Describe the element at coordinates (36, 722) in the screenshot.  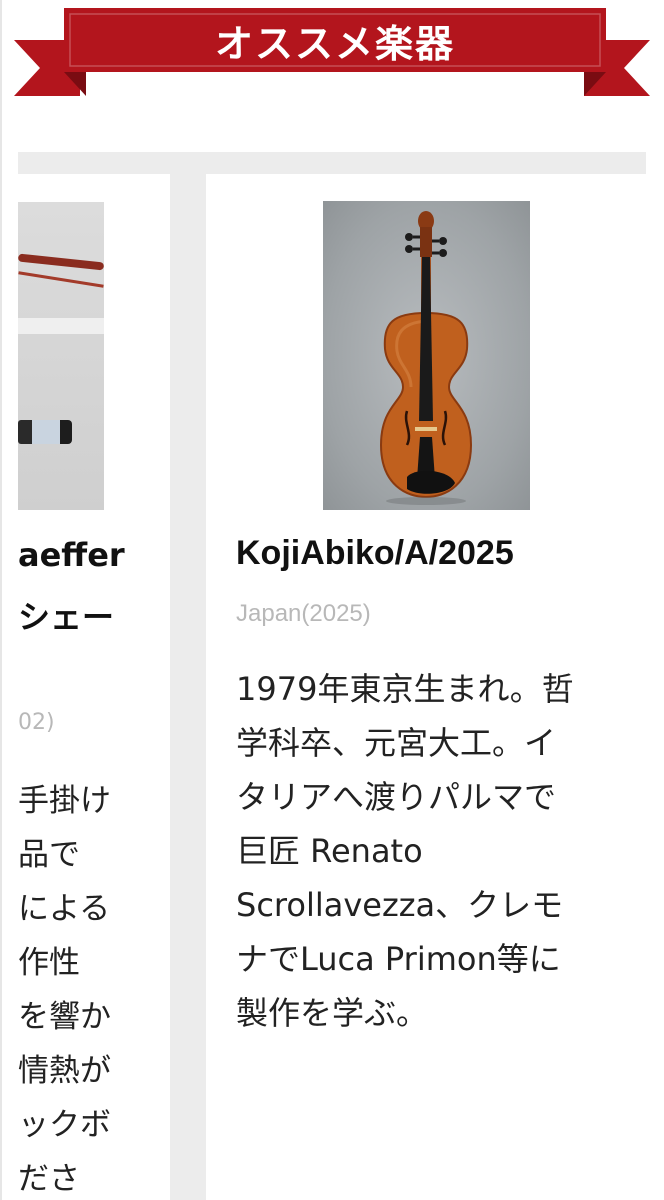
I see `product-origin-previous: 02)` at that location.